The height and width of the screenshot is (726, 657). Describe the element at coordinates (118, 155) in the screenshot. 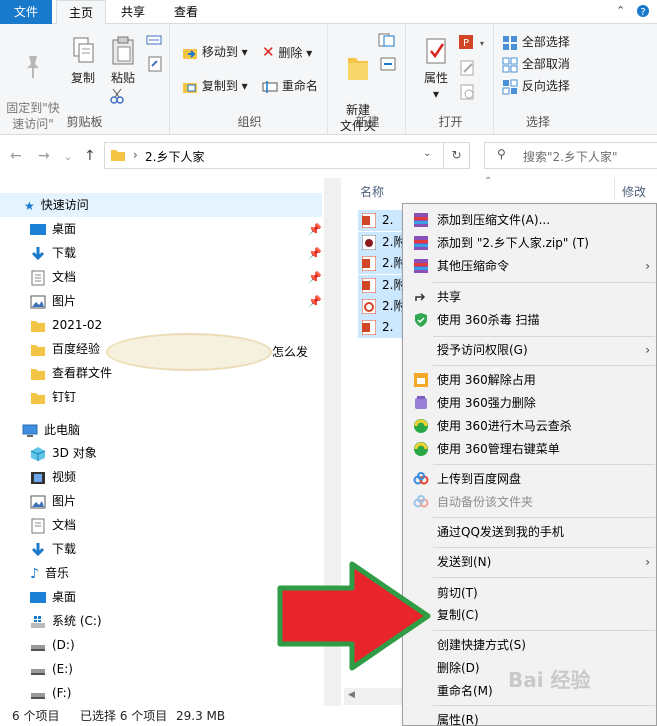

I see `folder-icon` at that location.